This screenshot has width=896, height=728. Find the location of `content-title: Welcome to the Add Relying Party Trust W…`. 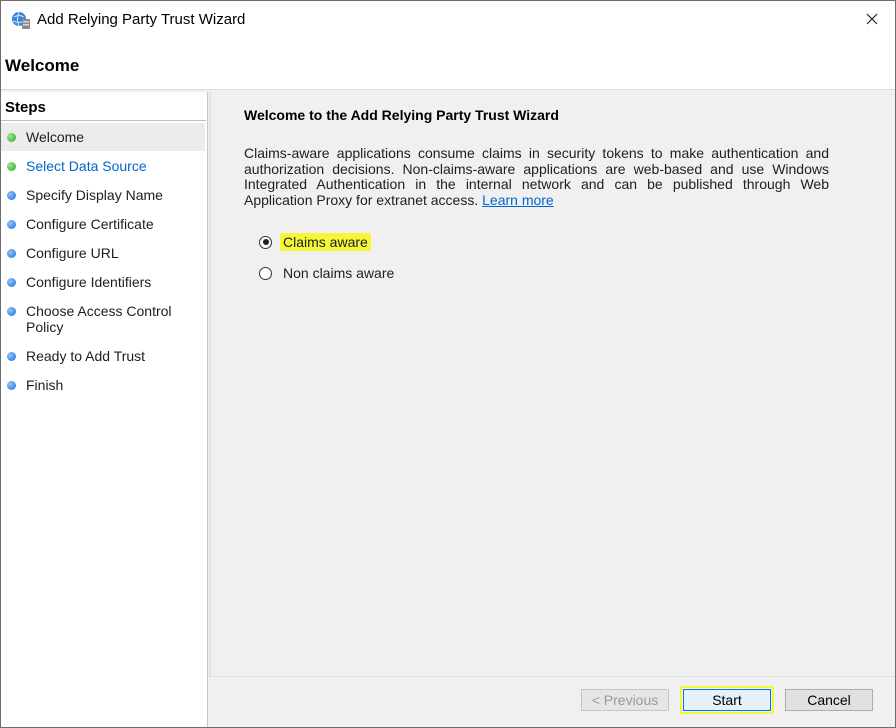

content-title: Welcome to the Add Relying Party Trust W… is located at coordinates (401, 115).